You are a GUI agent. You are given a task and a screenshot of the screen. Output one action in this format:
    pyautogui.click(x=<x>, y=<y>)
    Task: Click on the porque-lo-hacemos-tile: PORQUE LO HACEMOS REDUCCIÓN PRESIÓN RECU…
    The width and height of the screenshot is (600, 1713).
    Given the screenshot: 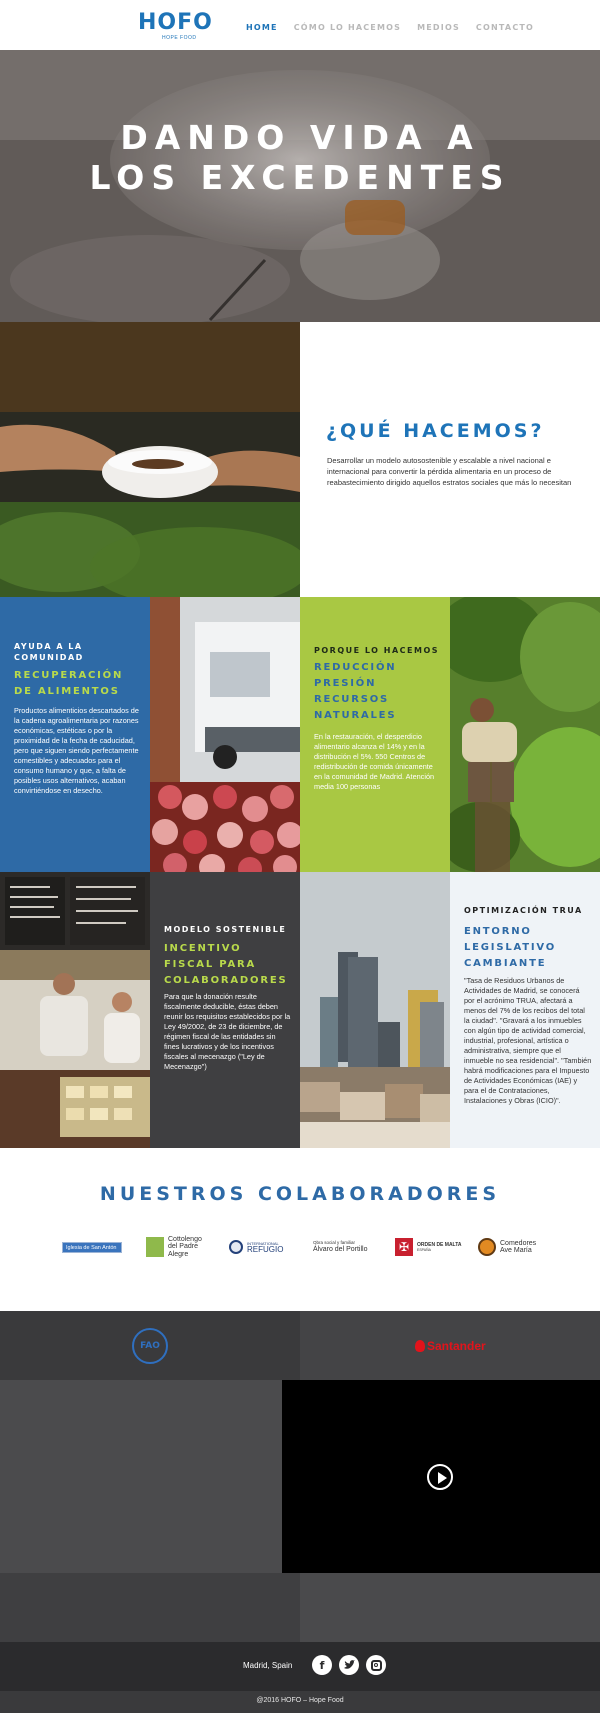 What is the action you would take?
    pyautogui.click(x=375, y=734)
    